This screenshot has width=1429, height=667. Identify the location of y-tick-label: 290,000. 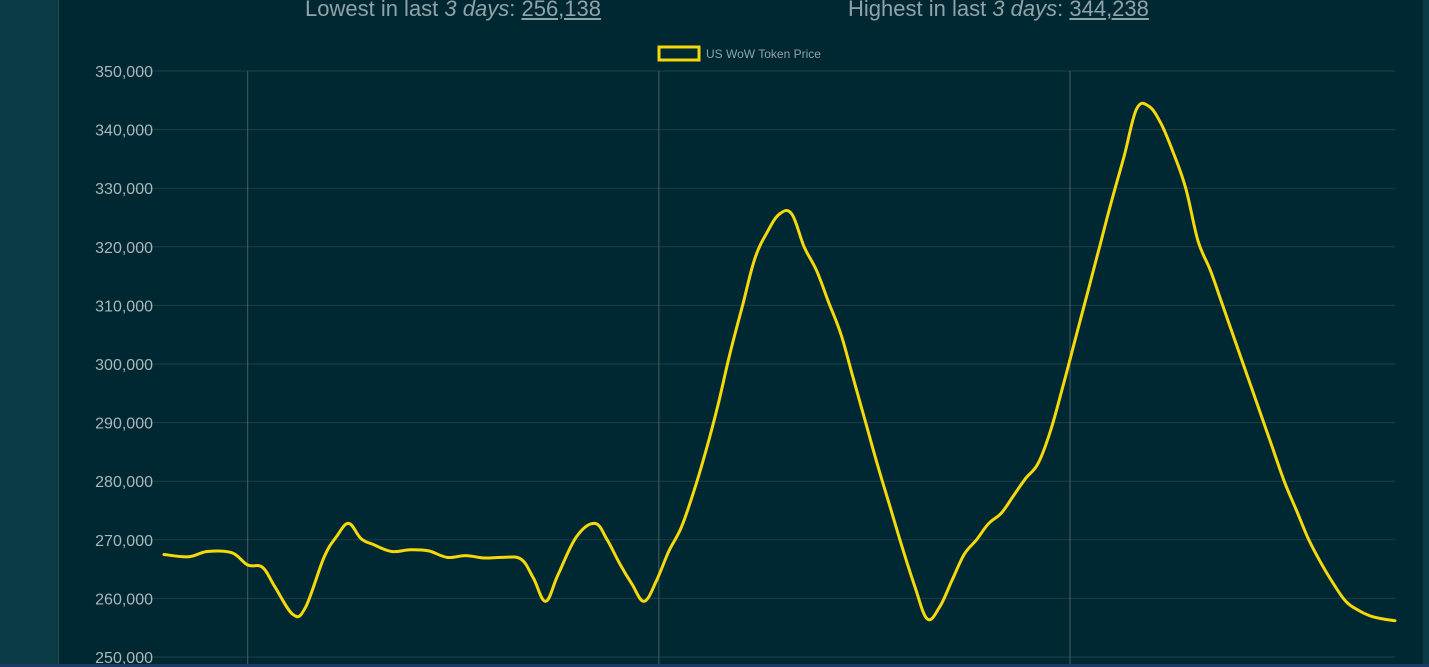
(124, 424).